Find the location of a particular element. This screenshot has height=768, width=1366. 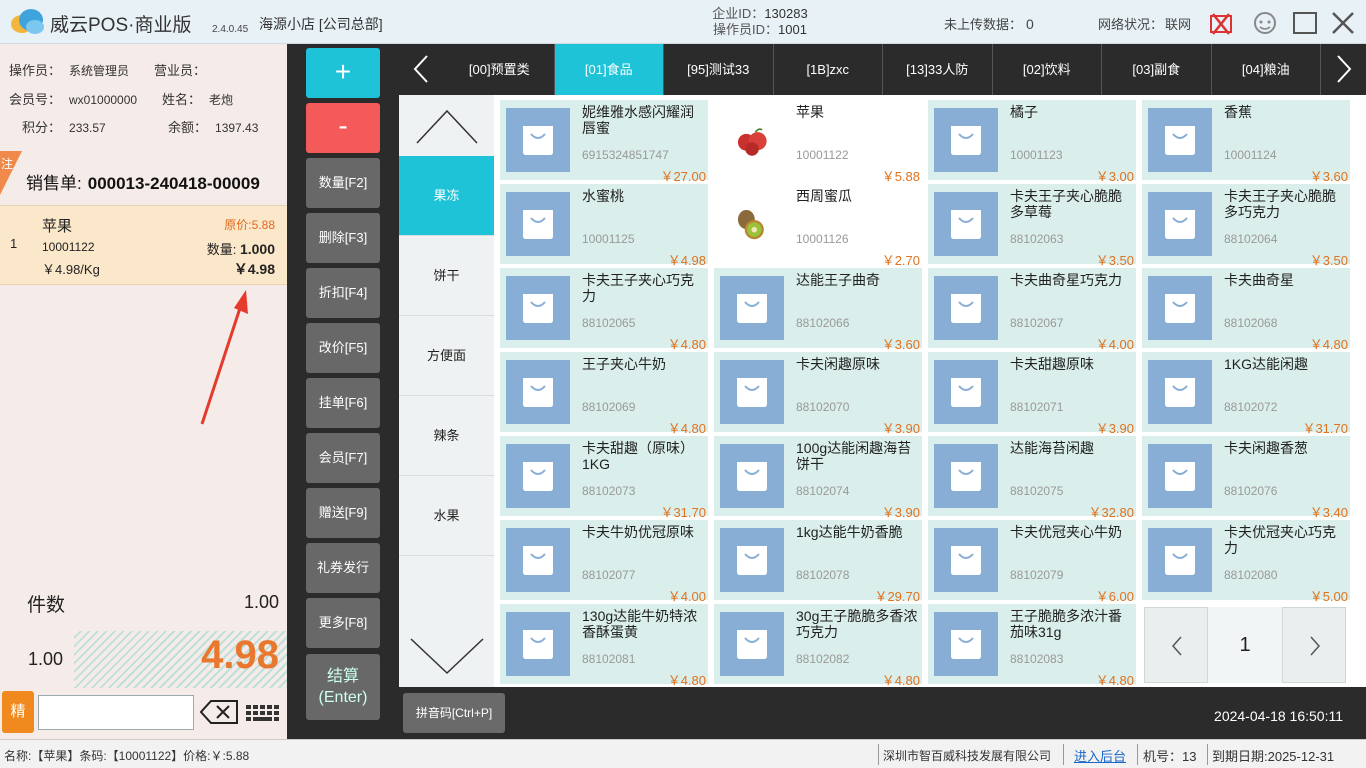

product-card: 1kg达能牛奶香脆 88102078 ￥29.70 is located at coordinates (818, 562).